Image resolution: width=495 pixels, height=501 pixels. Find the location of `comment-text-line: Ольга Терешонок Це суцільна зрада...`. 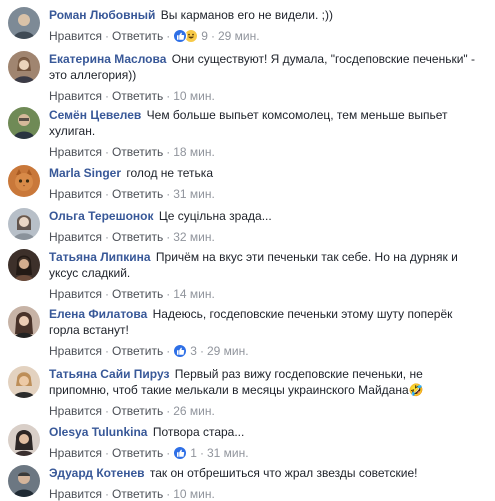

comment-text-line: Ольга Терешонок Це суцільна зрада... is located at coordinates (263, 216).